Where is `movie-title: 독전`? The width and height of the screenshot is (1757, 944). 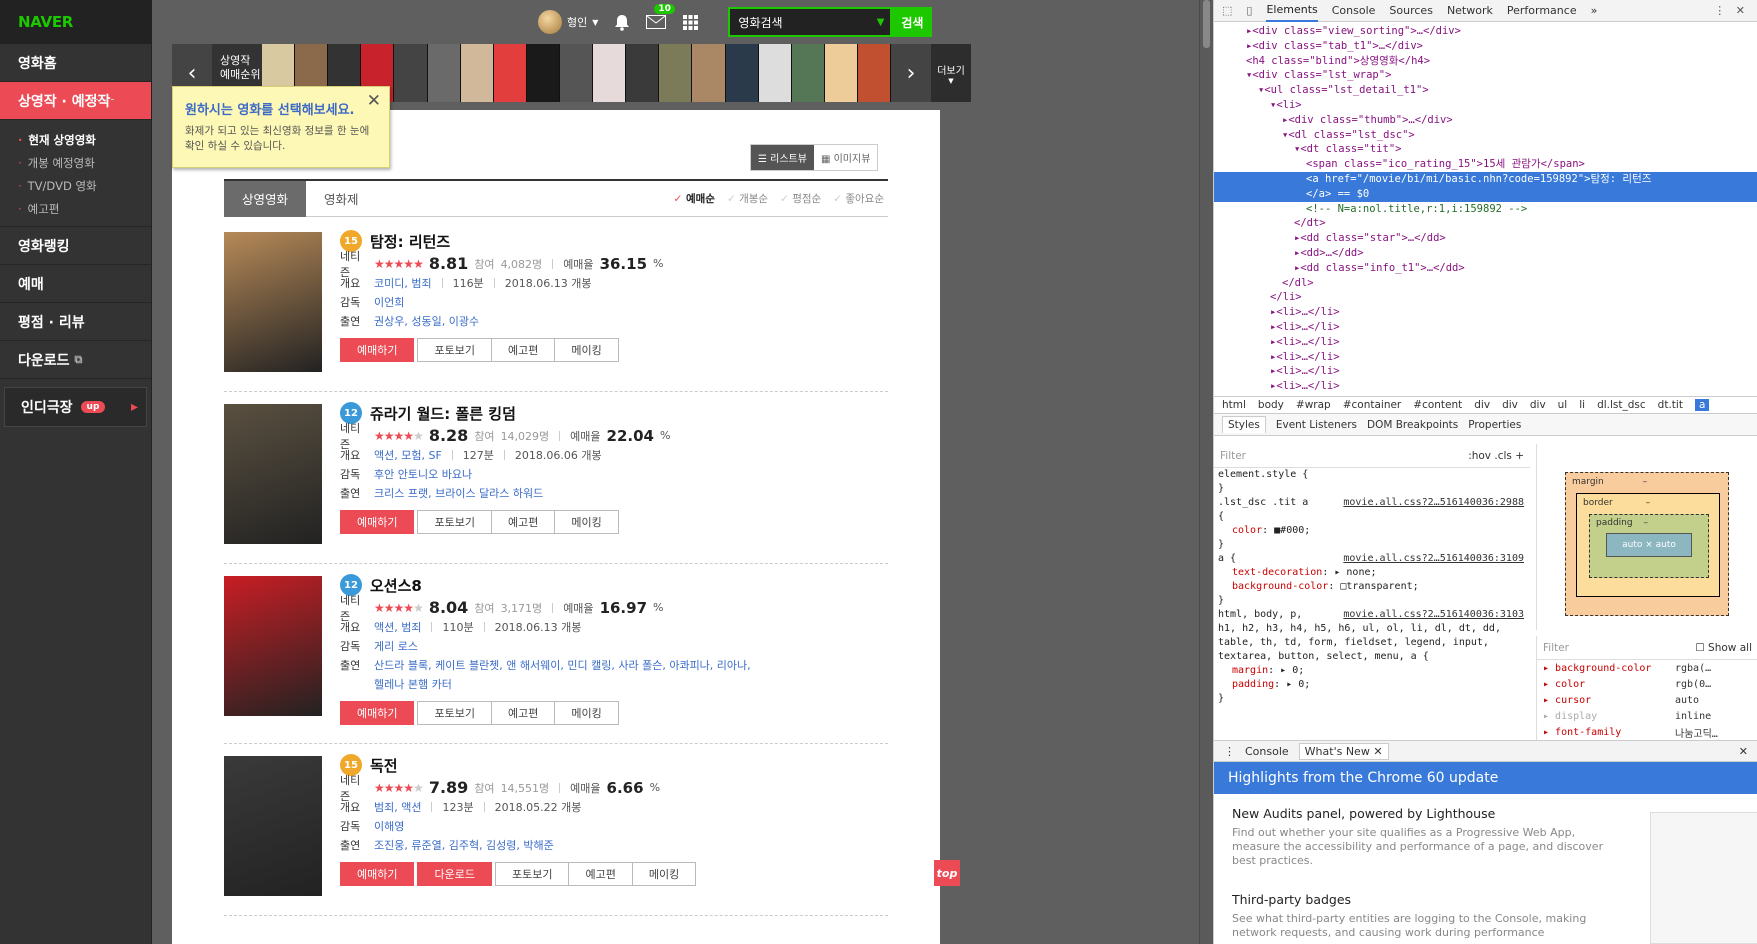 movie-title: 독전 is located at coordinates (384, 765).